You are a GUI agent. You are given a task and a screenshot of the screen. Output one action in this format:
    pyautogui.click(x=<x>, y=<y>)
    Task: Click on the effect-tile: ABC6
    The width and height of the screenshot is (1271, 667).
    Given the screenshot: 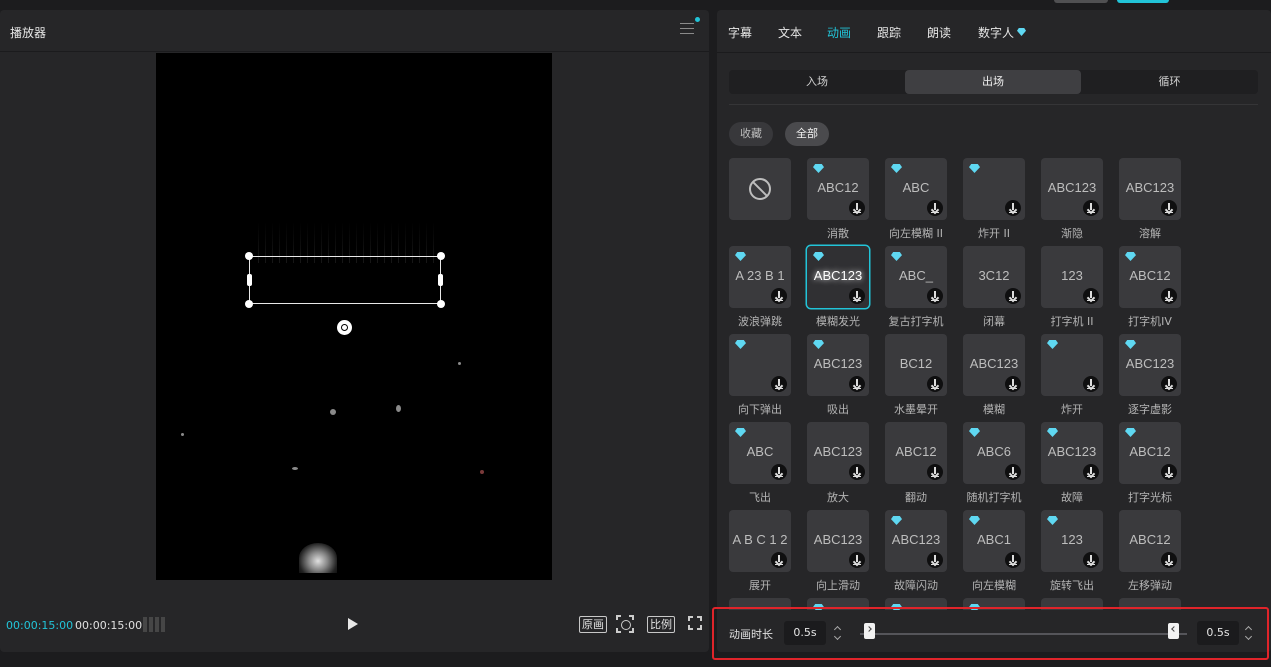 What is the action you would take?
    pyautogui.click(x=994, y=453)
    